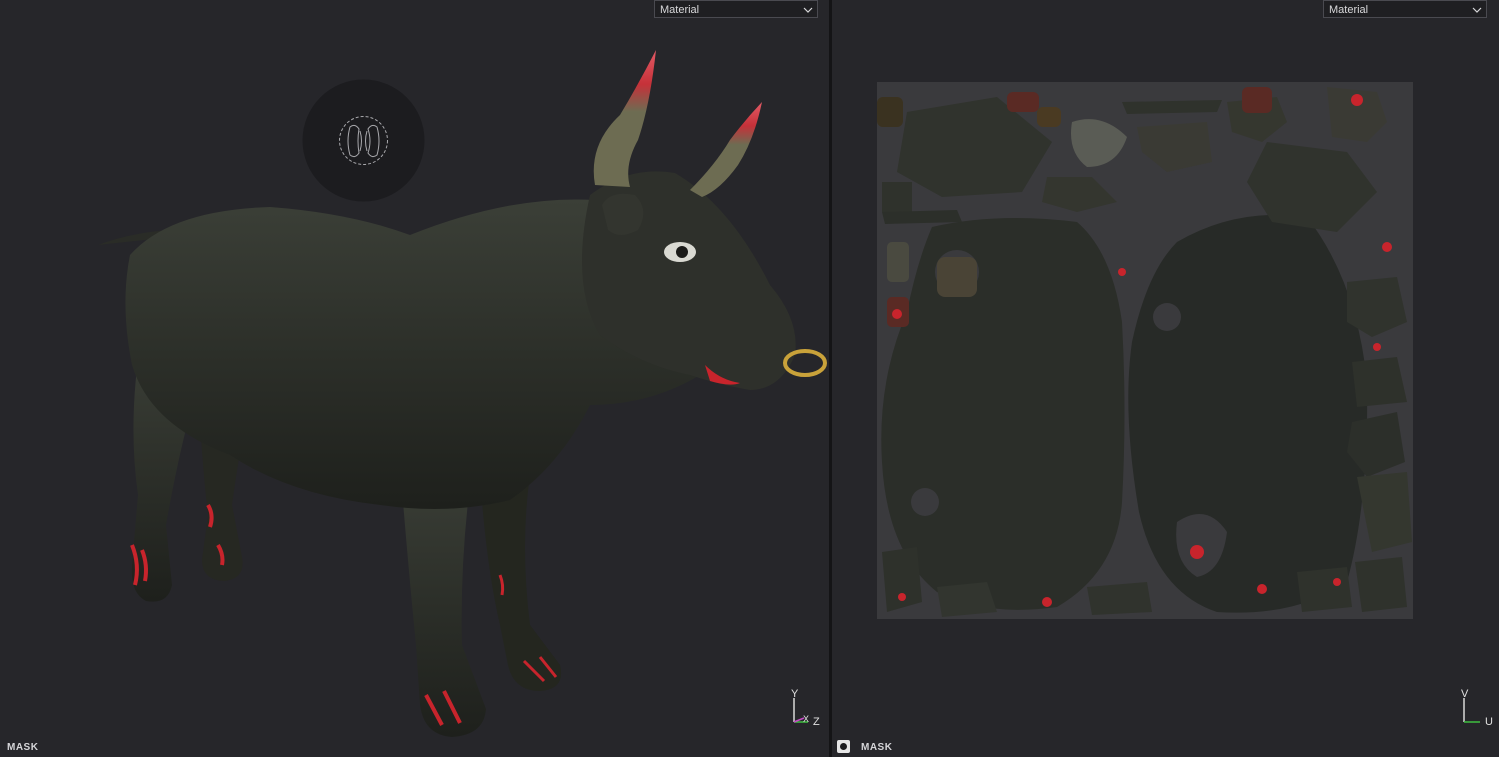  Describe the element at coordinates (1465, 694) in the screenshot. I see `axis-v-label: V` at that location.